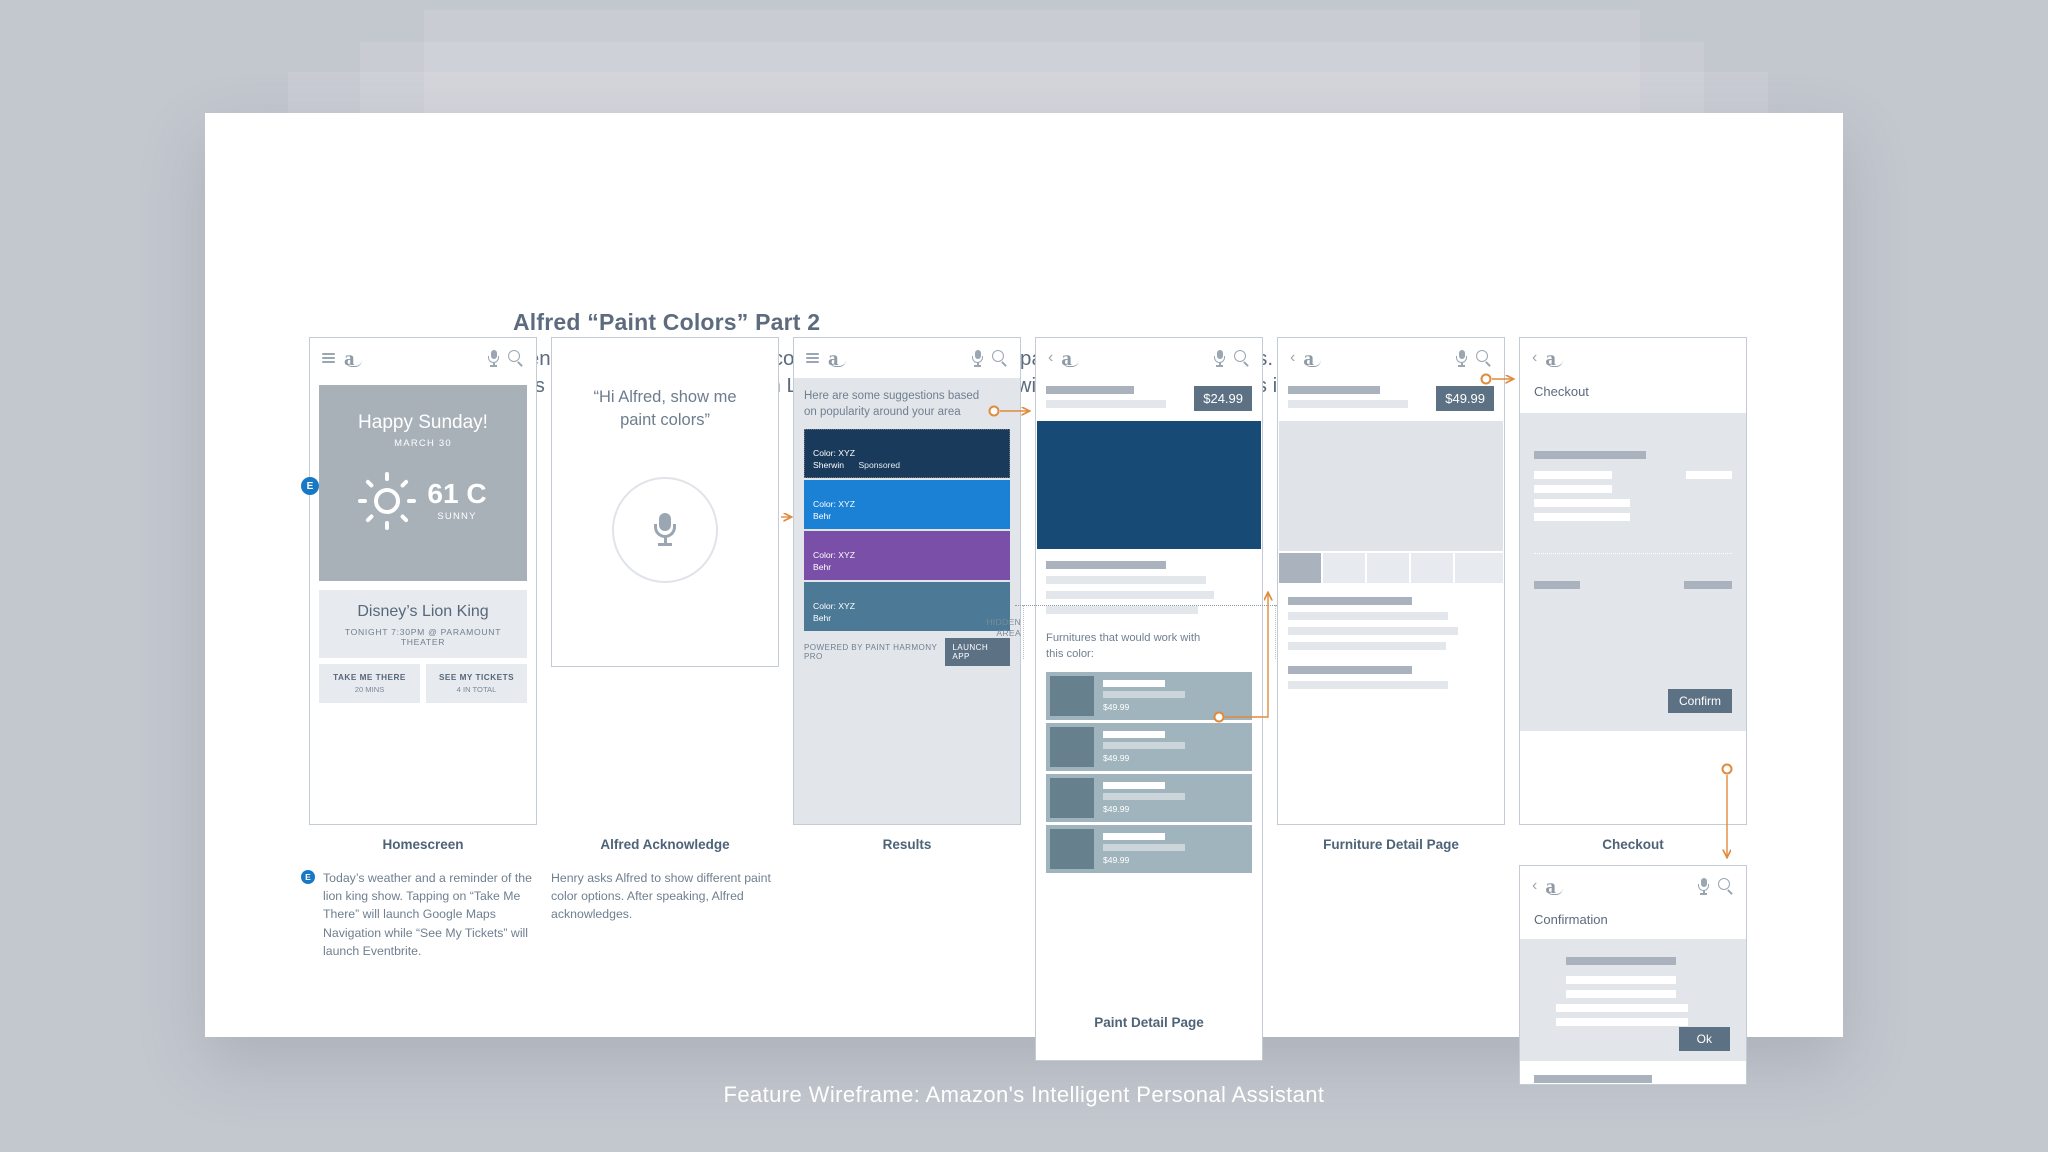  What do you see at coordinates (994, 411) in the screenshot?
I see `connector-node-swatch` at bounding box center [994, 411].